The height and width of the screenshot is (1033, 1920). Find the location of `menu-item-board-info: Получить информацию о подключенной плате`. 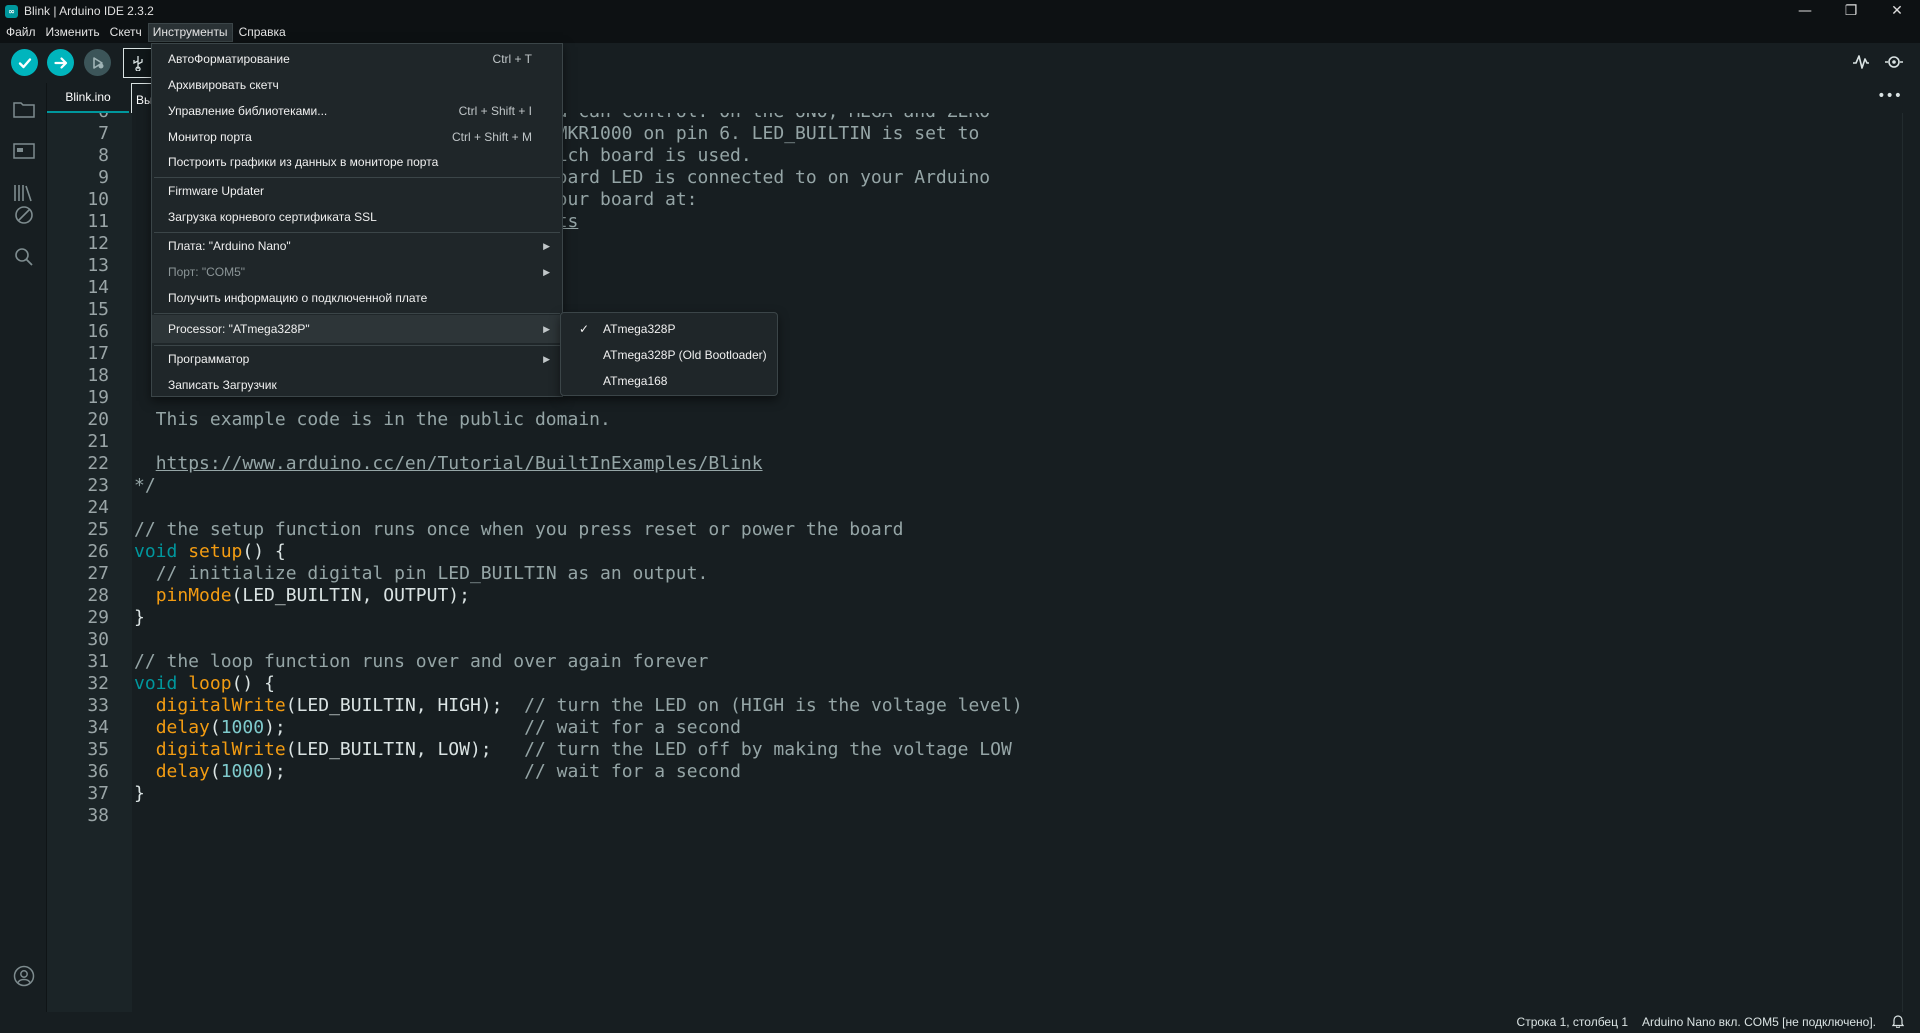

menu-item-board-info: Получить информацию о подключенной плате is located at coordinates (357, 298).